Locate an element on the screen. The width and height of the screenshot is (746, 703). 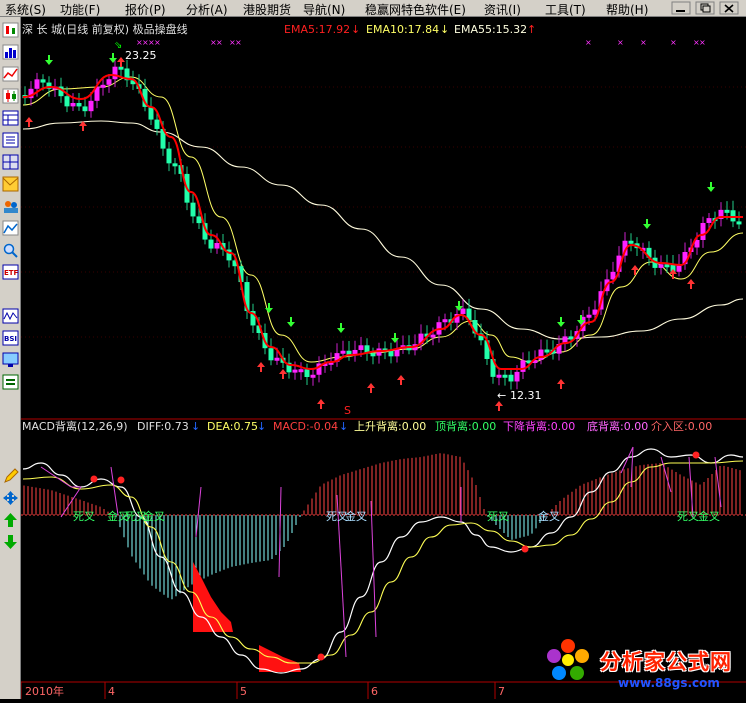
window-controls is located at coordinates (705, 8).